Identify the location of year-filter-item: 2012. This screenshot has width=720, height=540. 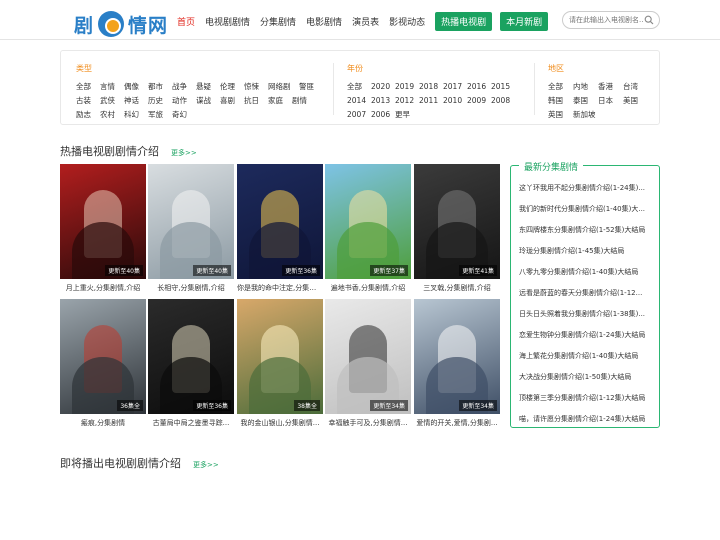
(407, 101).